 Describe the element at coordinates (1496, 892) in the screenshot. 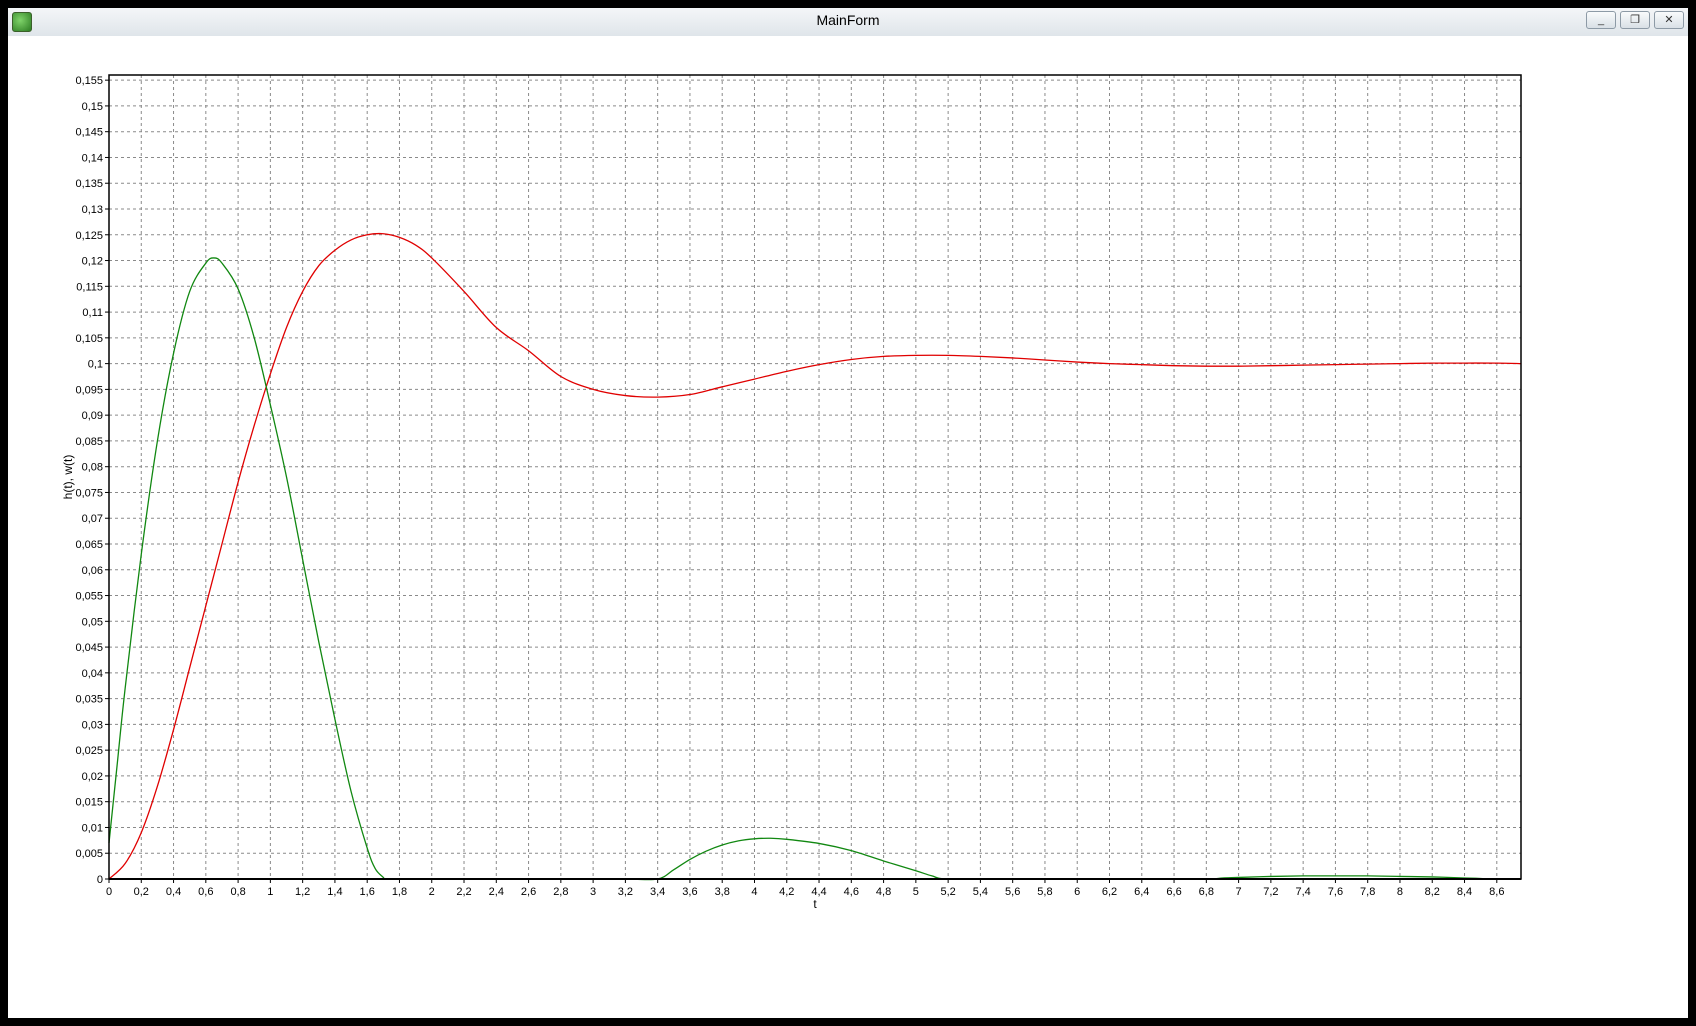

I see `x-tick-label: 8,6` at that location.